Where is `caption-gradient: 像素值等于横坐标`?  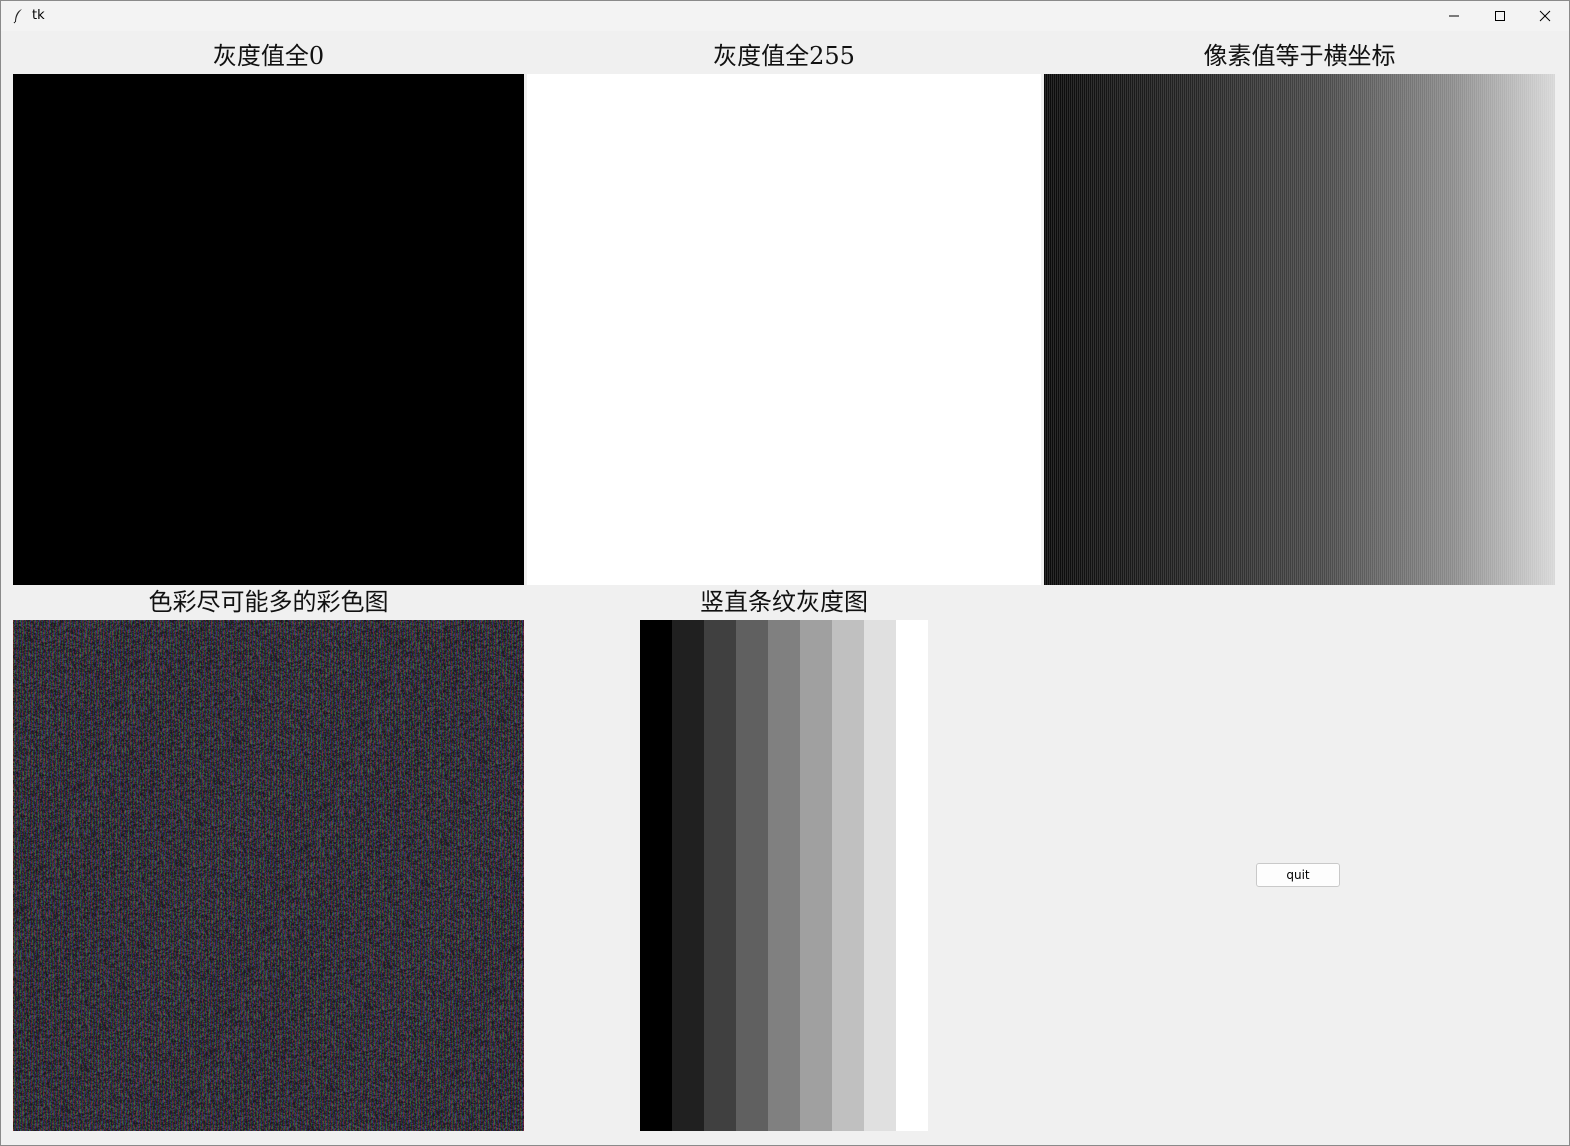
caption-gradient: 像素值等于横坐标 is located at coordinates (1299, 56).